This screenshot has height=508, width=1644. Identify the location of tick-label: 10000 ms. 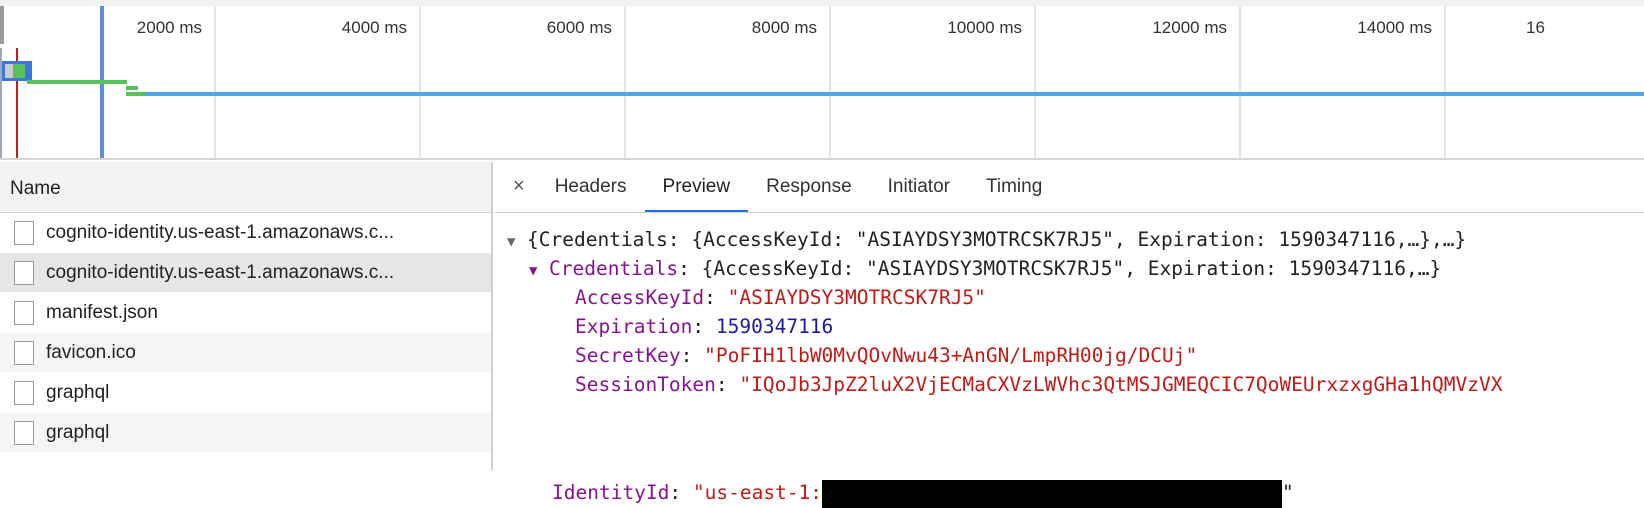
(984, 27).